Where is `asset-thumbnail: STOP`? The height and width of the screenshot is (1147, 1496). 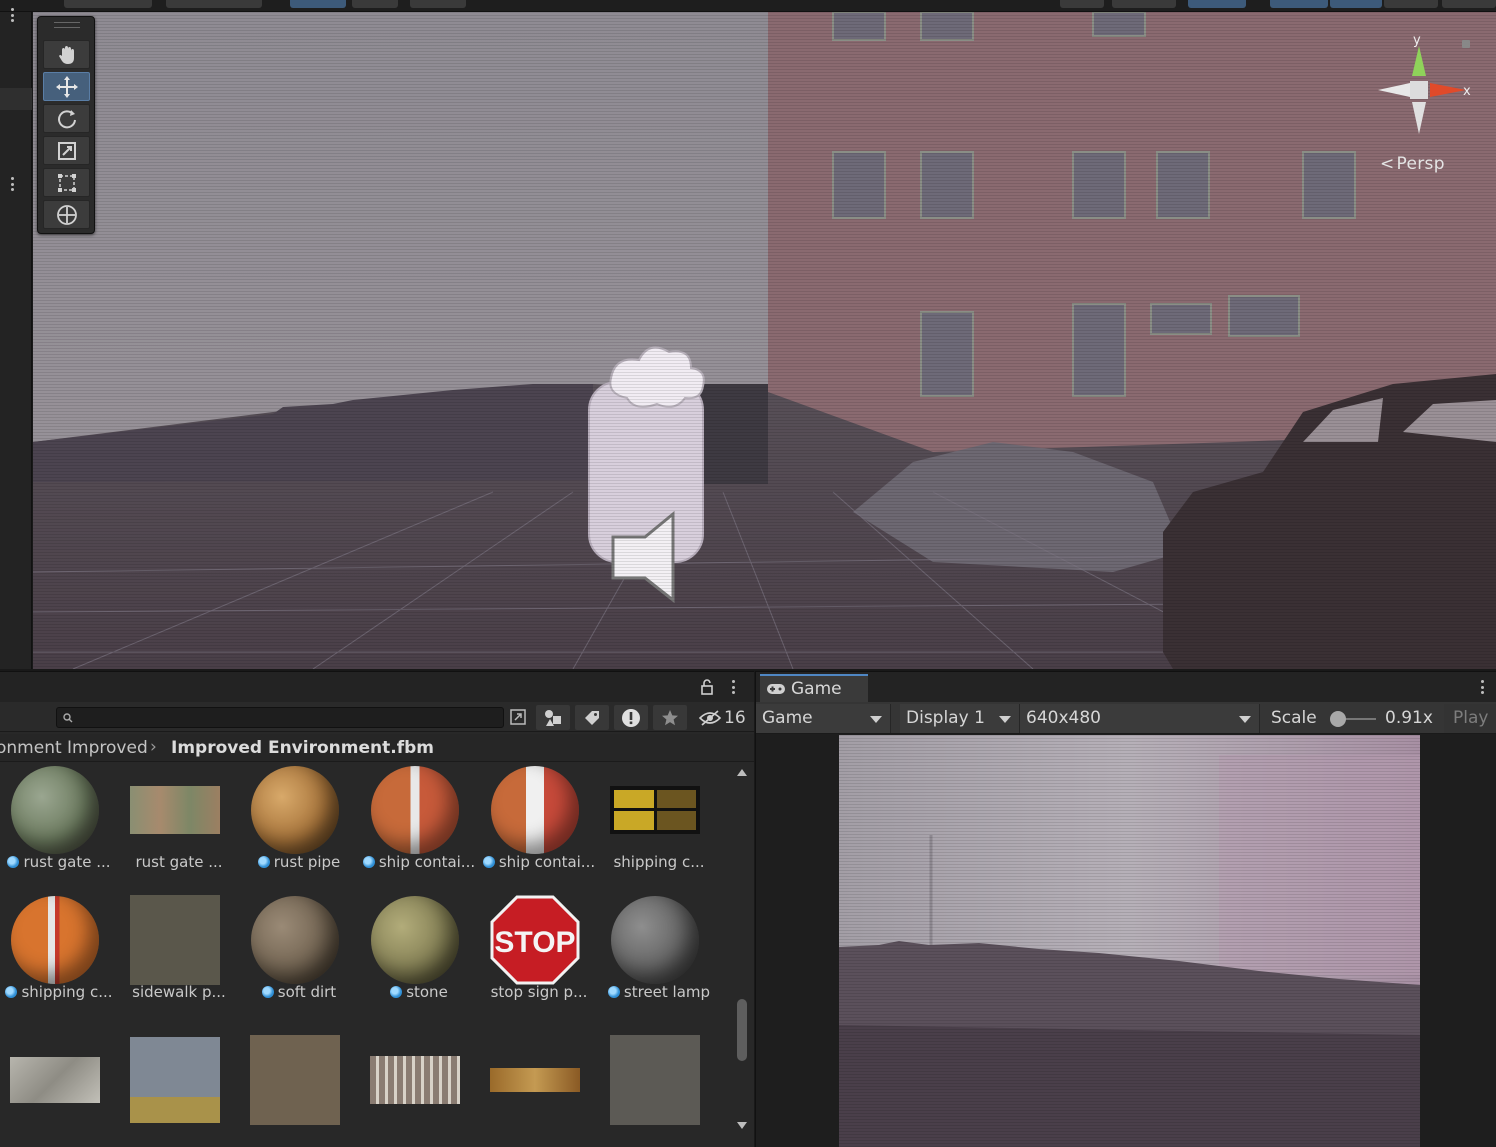
asset-thumbnail: STOP is located at coordinates (535, 939).